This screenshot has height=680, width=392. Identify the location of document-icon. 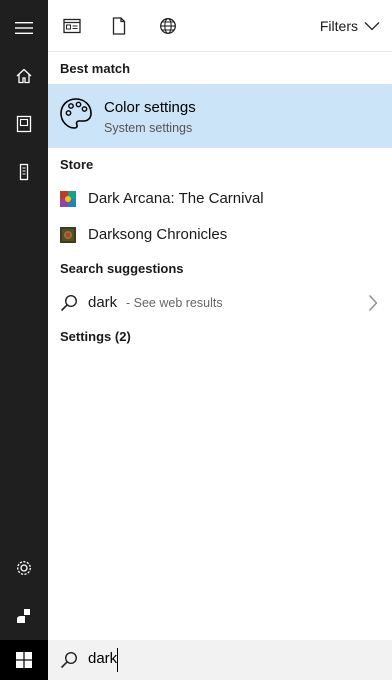
(119, 26).